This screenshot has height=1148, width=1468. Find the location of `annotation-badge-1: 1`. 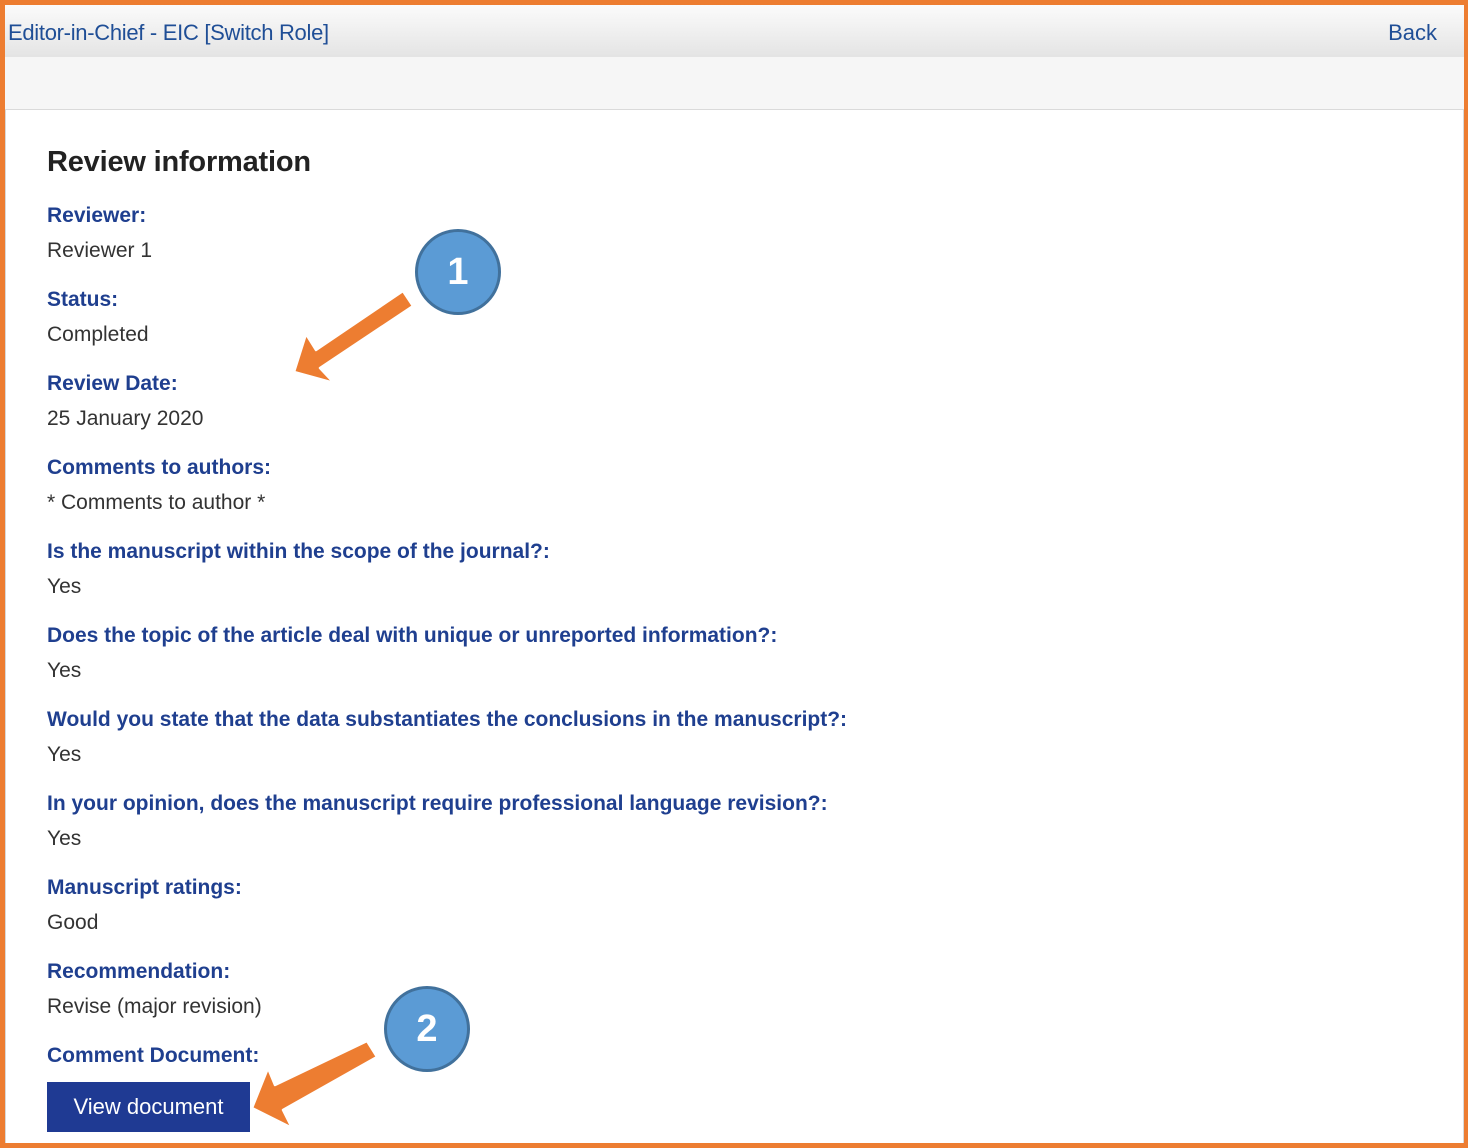

annotation-badge-1: 1 is located at coordinates (458, 272).